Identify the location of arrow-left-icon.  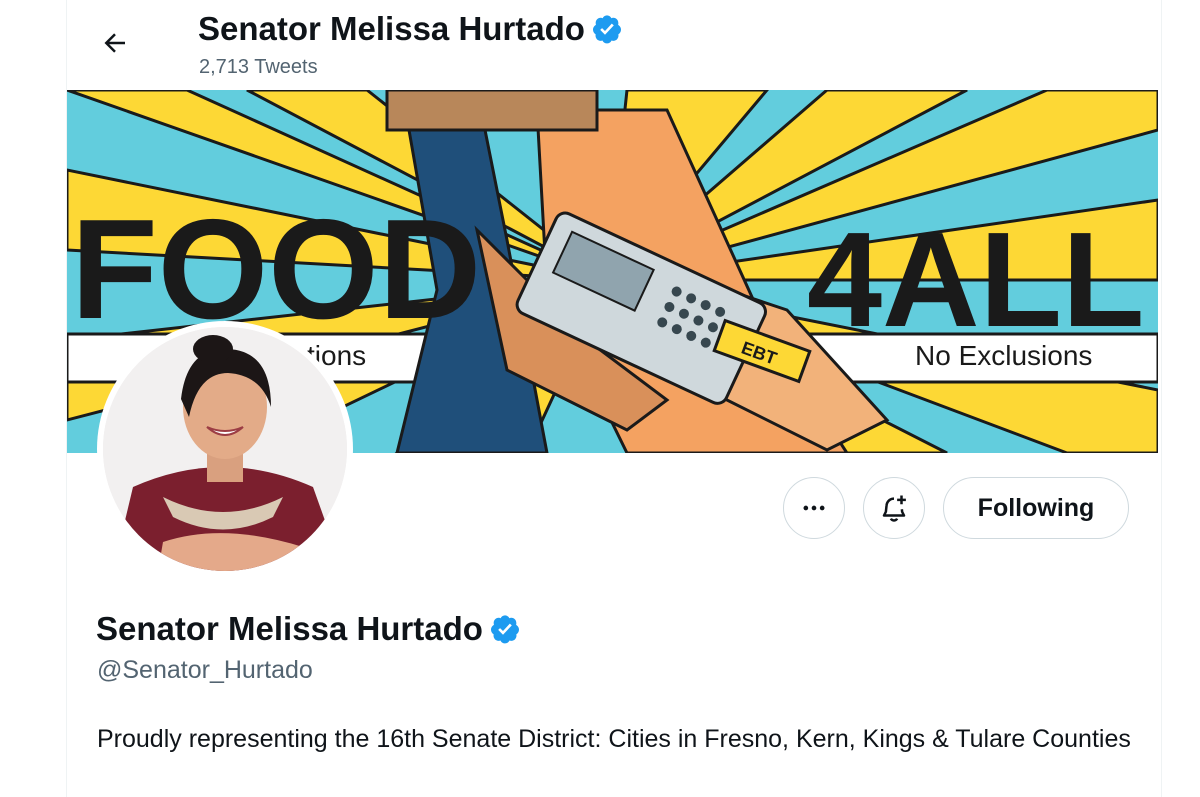
(114, 43).